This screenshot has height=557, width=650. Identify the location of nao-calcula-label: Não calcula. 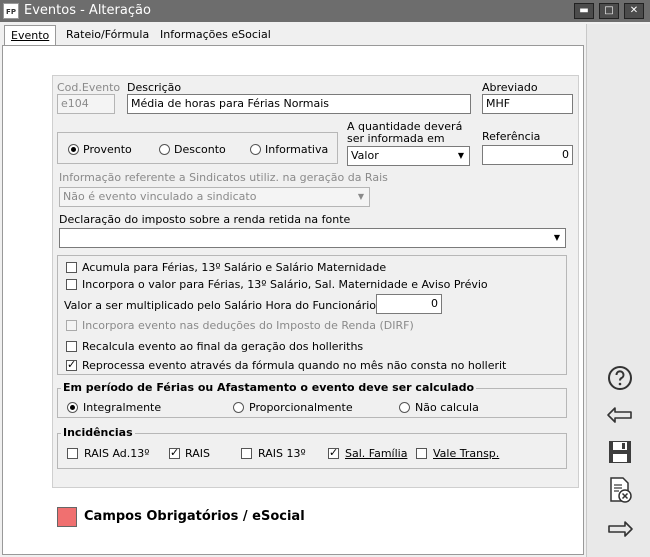
(447, 407).